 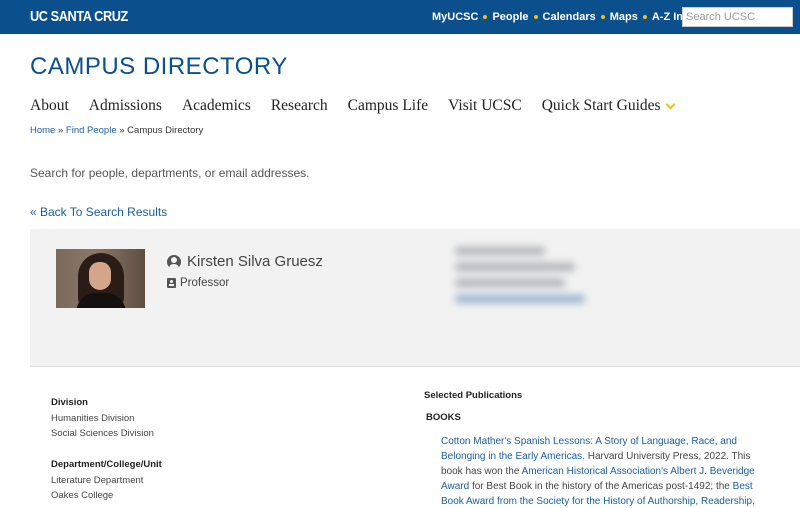 What do you see at coordinates (569, 17) in the screenshot?
I see `link-calendars: Calendars` at bounding box center [569, 17].